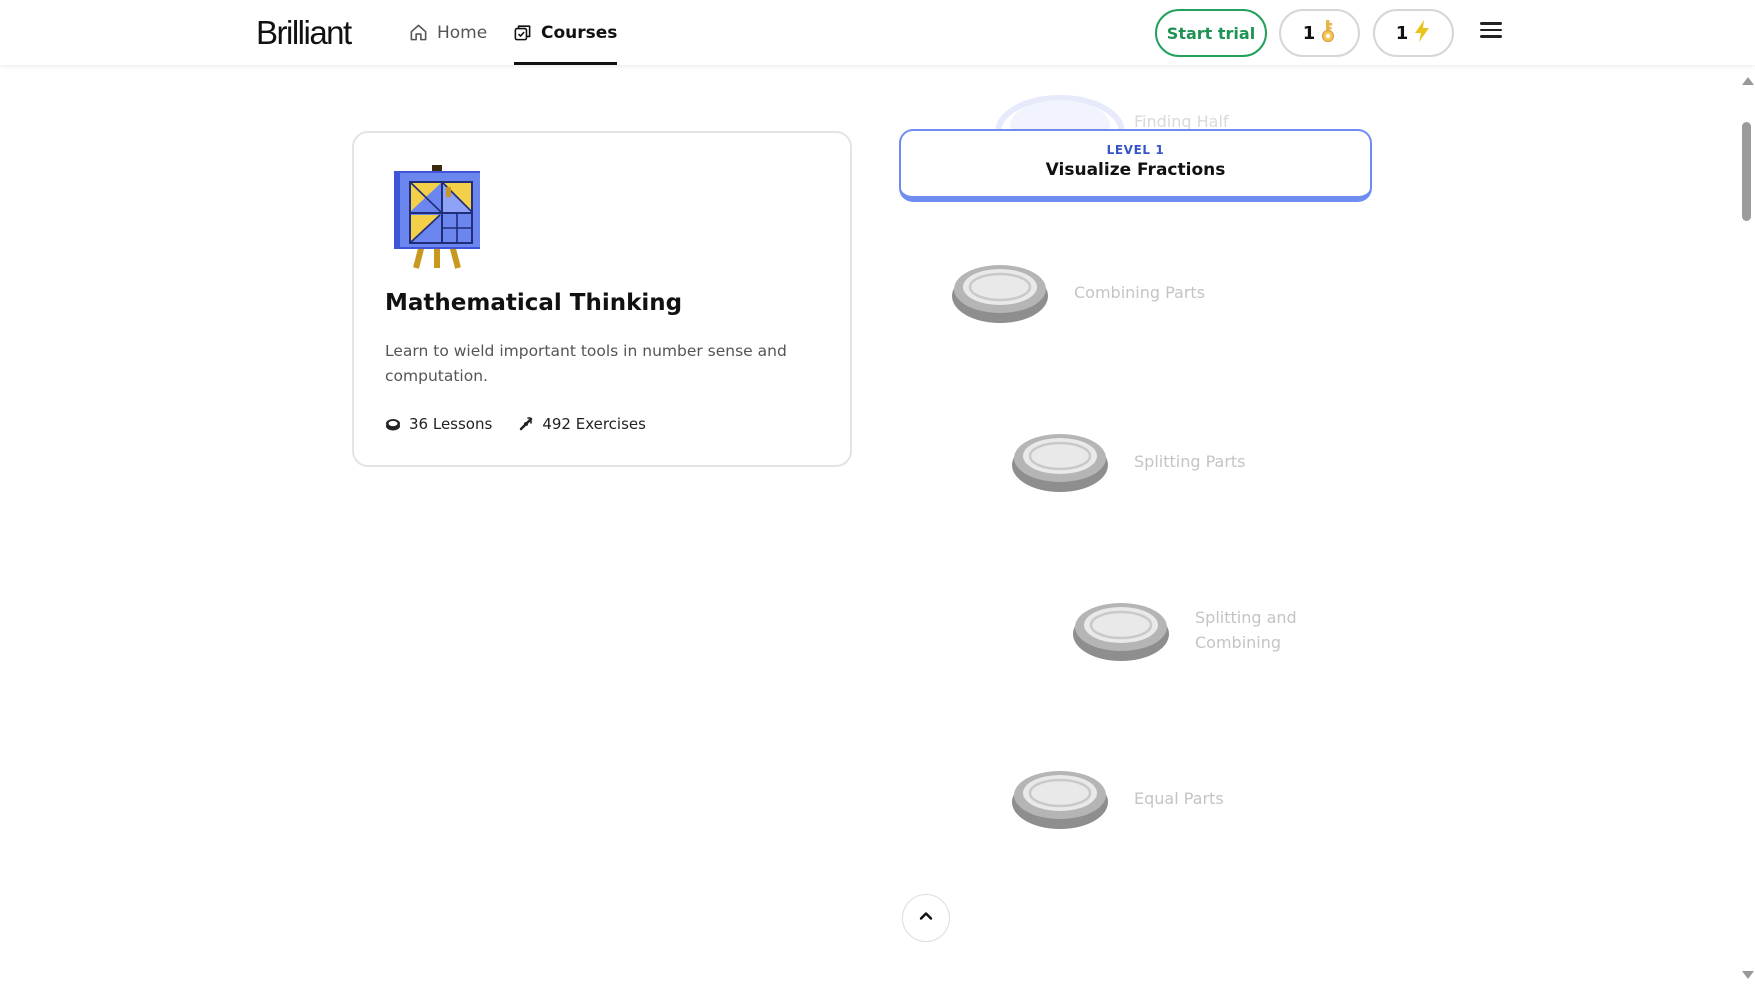  I want to click on level-tag: LEVEL 1, so click(1135, 150).